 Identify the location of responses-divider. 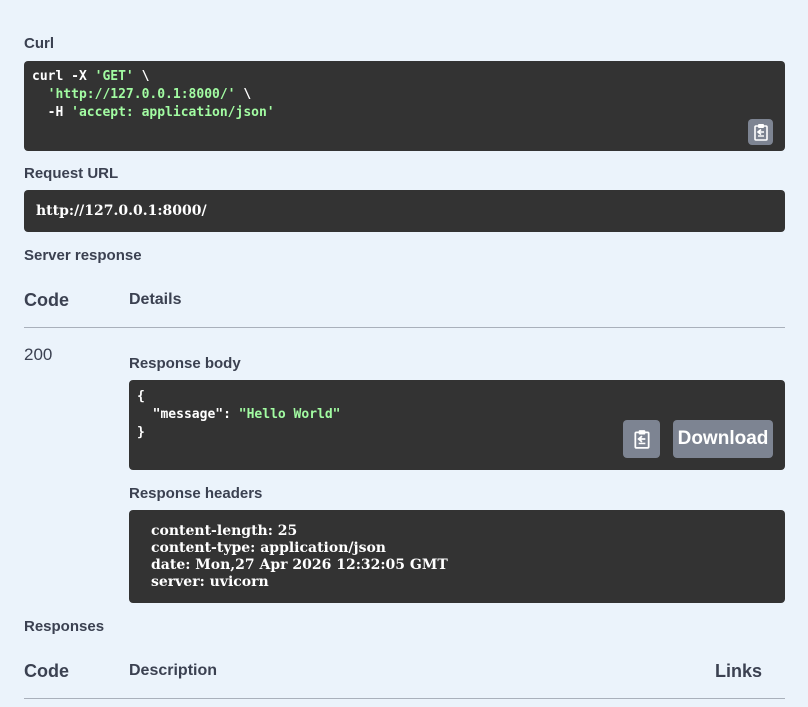
(404, 698).